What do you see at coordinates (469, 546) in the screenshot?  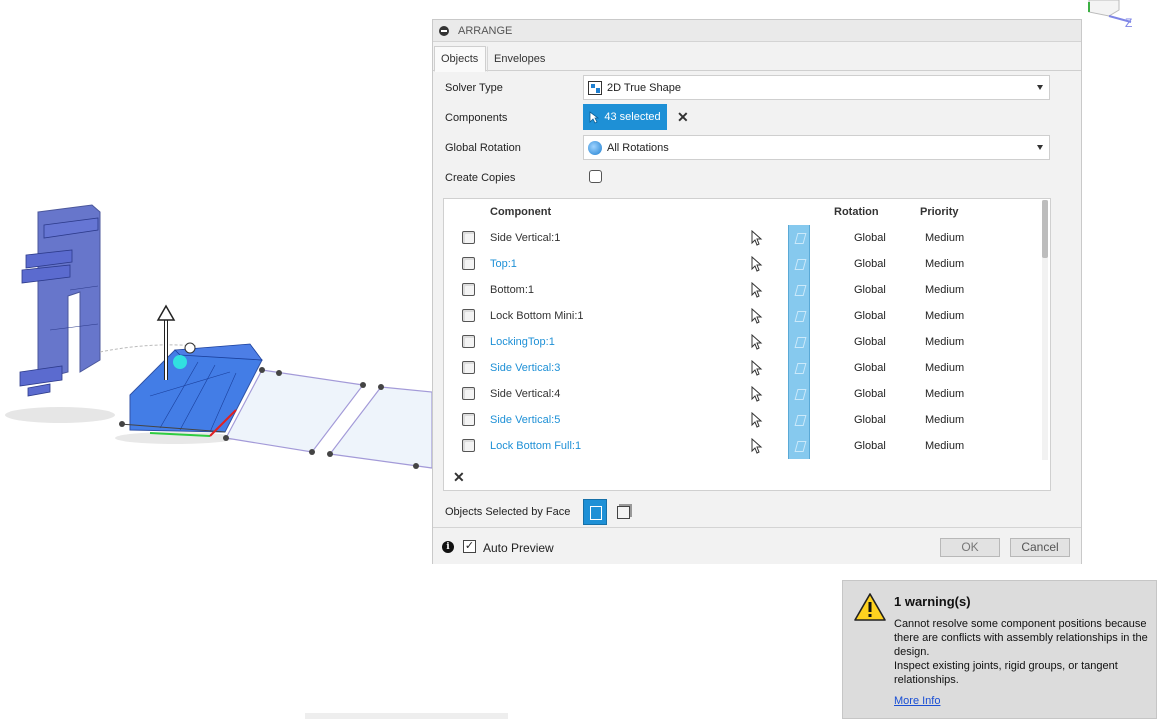 I see `auto-preview-checkbox: ✓` at bounding box center [469, 546].